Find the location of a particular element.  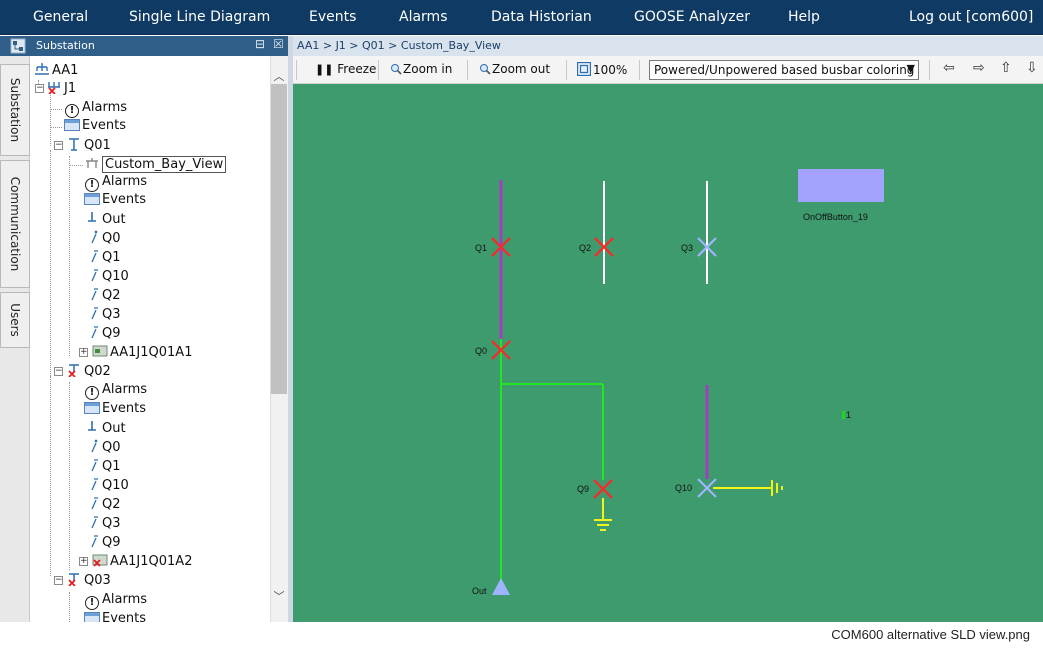

tab-communication: Communication is located at coordinates (15, 224).